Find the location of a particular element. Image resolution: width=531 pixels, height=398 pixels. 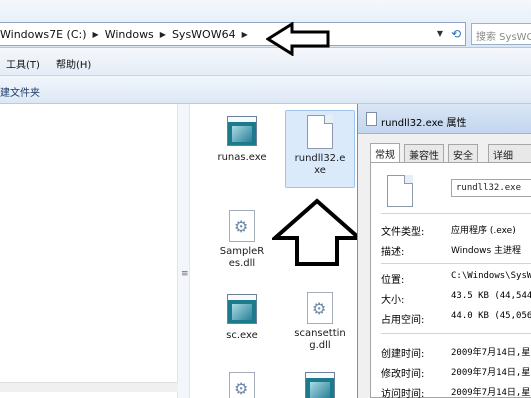

menu-help: 帮助(H) is located at coordinates (73, 63).